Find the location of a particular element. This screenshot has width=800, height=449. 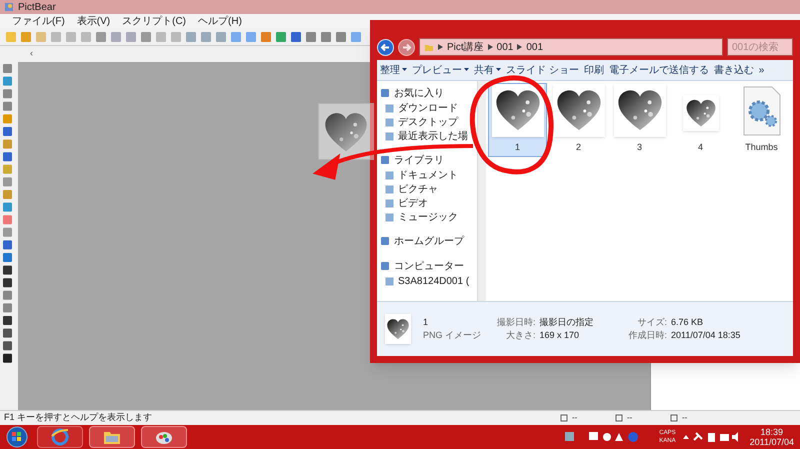

menu-item: ヘルプ(H) is located at coordinates (220, 21).